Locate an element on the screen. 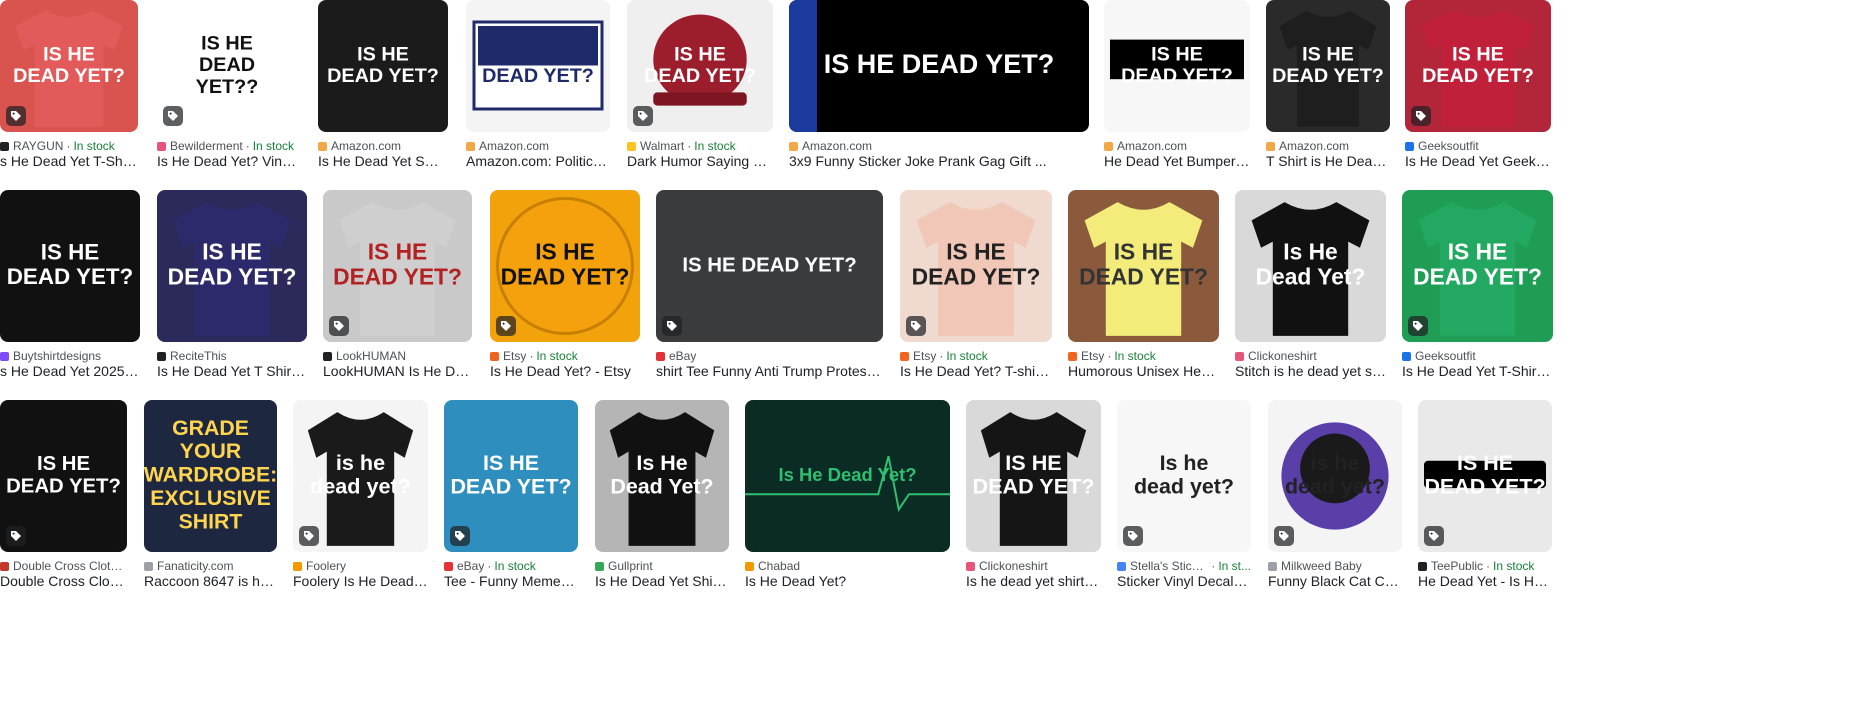 The height and width of the screenshot is (706, 1855). result-title-link: Is He Dead Yet? is located at coordinates (847, 582).